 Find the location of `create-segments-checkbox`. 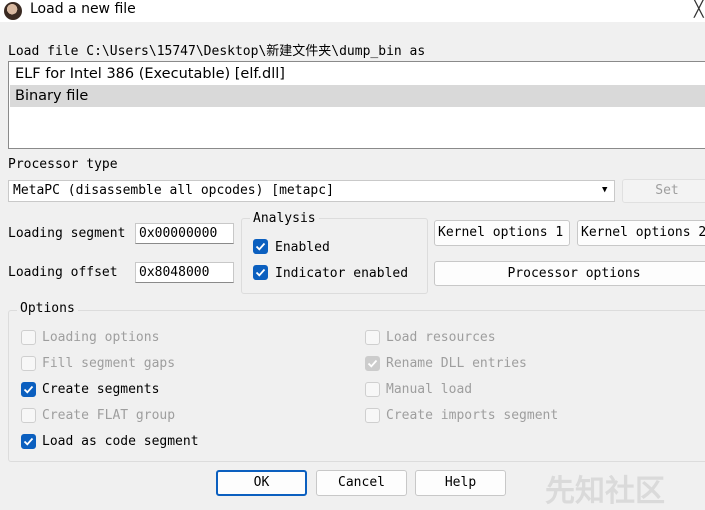

create-segments-checkbox is located at coordinates (28, 389).